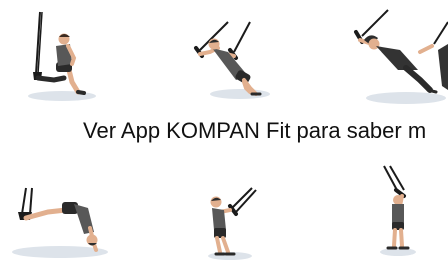  I want to click on exercise-suspension-pike, so click(59, 224).